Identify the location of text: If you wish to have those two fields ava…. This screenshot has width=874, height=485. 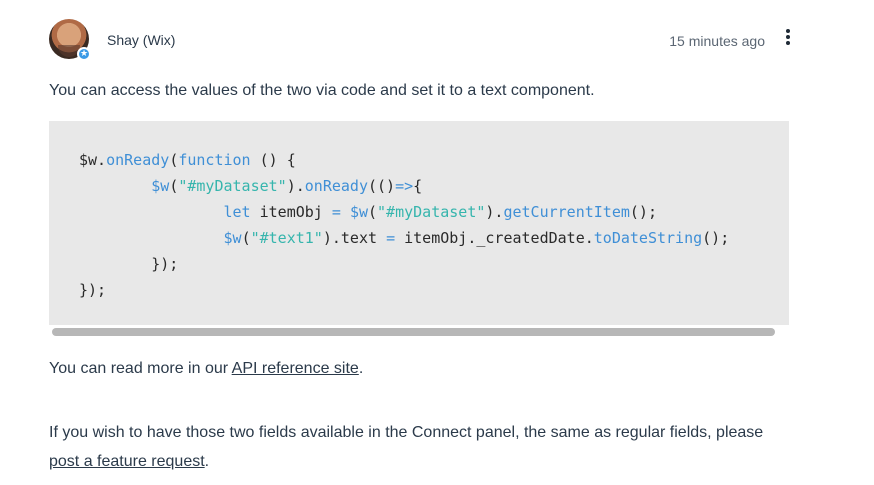
(406, 432).